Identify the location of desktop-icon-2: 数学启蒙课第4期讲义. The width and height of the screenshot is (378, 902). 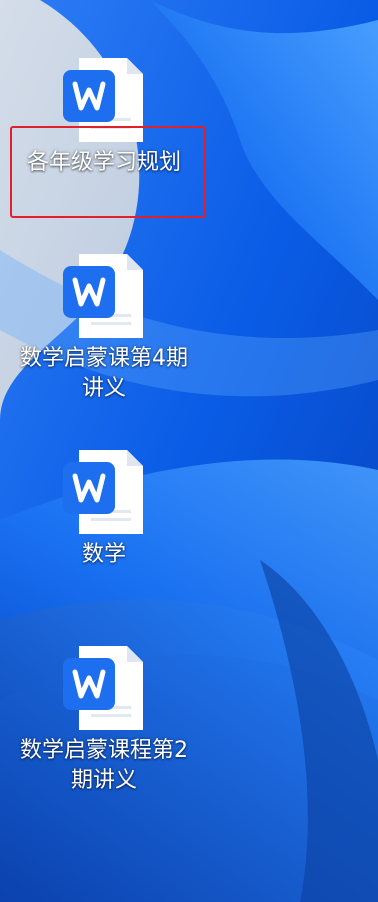
(104, 328).